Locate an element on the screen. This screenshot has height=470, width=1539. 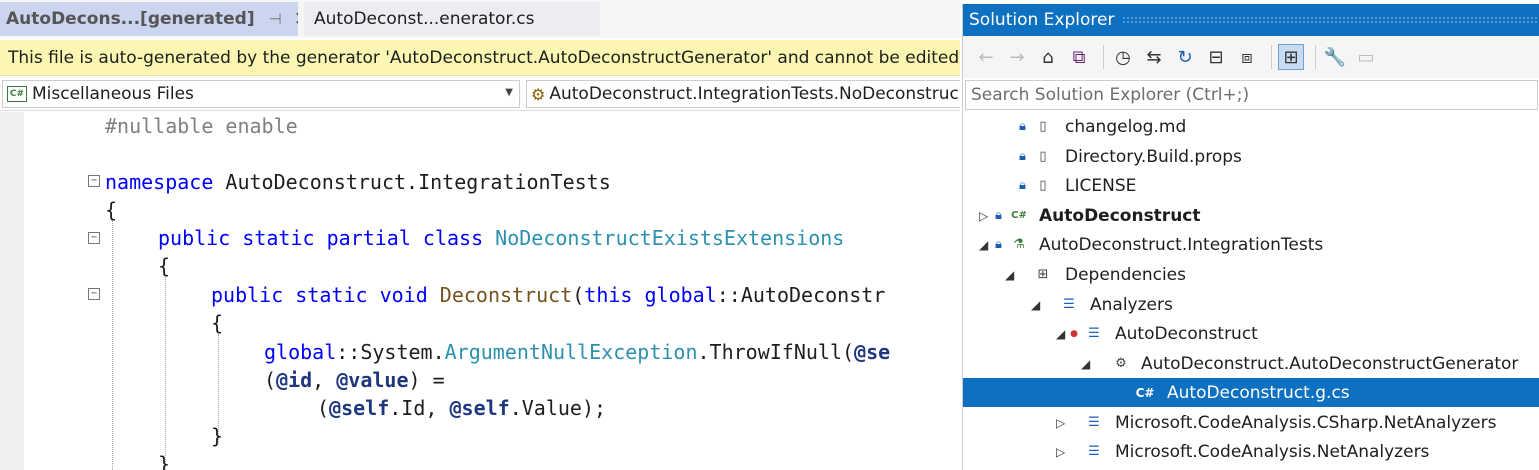
preview-icon: ▭ is located at coordinates (1366, 57).